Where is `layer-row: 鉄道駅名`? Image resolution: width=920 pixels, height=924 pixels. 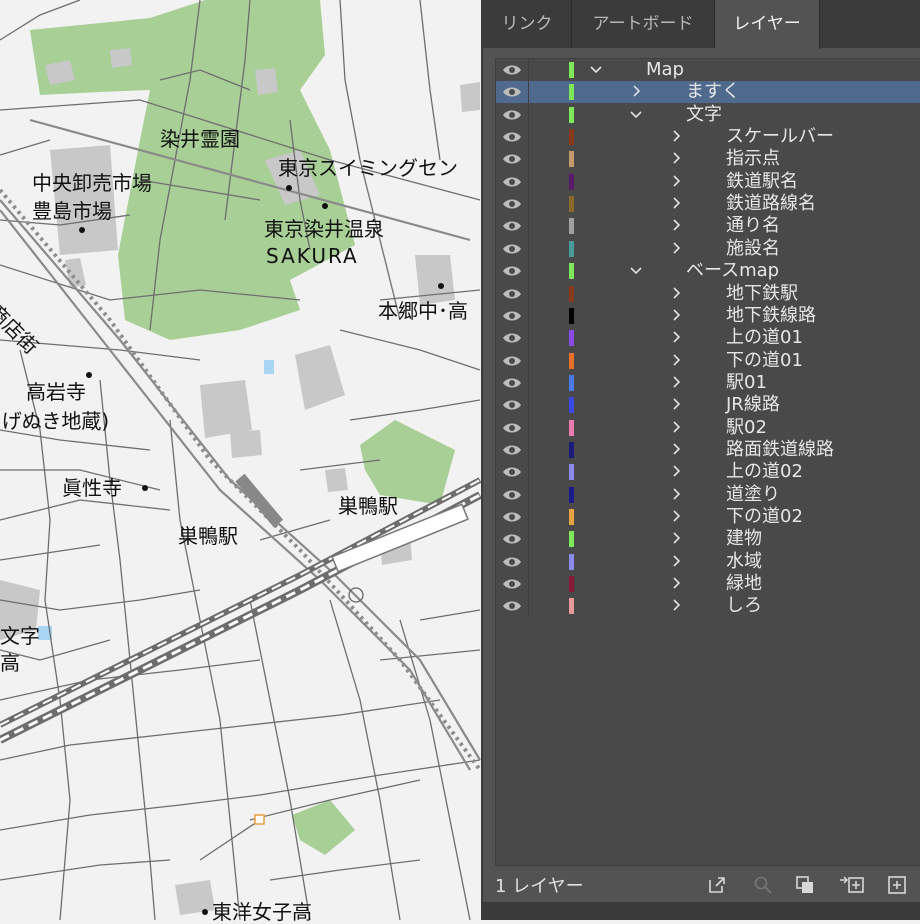 layer-row: 鉄道駅名 is located at coordinates (708, 181).